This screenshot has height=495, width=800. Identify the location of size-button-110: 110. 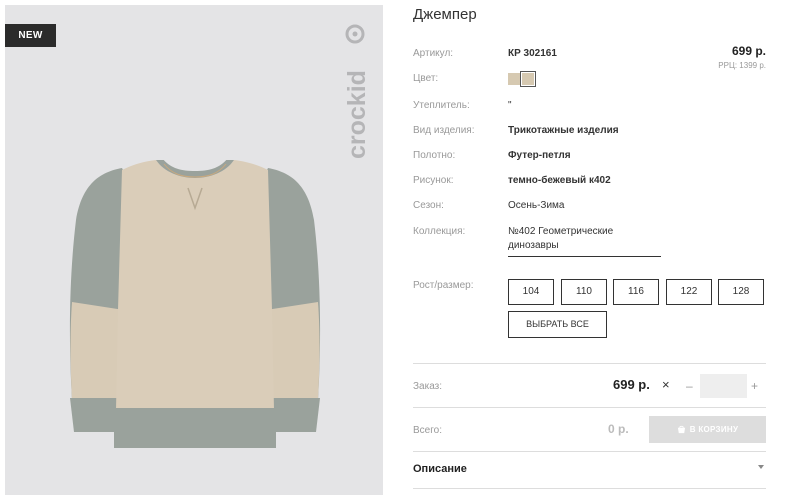
(584, 292).